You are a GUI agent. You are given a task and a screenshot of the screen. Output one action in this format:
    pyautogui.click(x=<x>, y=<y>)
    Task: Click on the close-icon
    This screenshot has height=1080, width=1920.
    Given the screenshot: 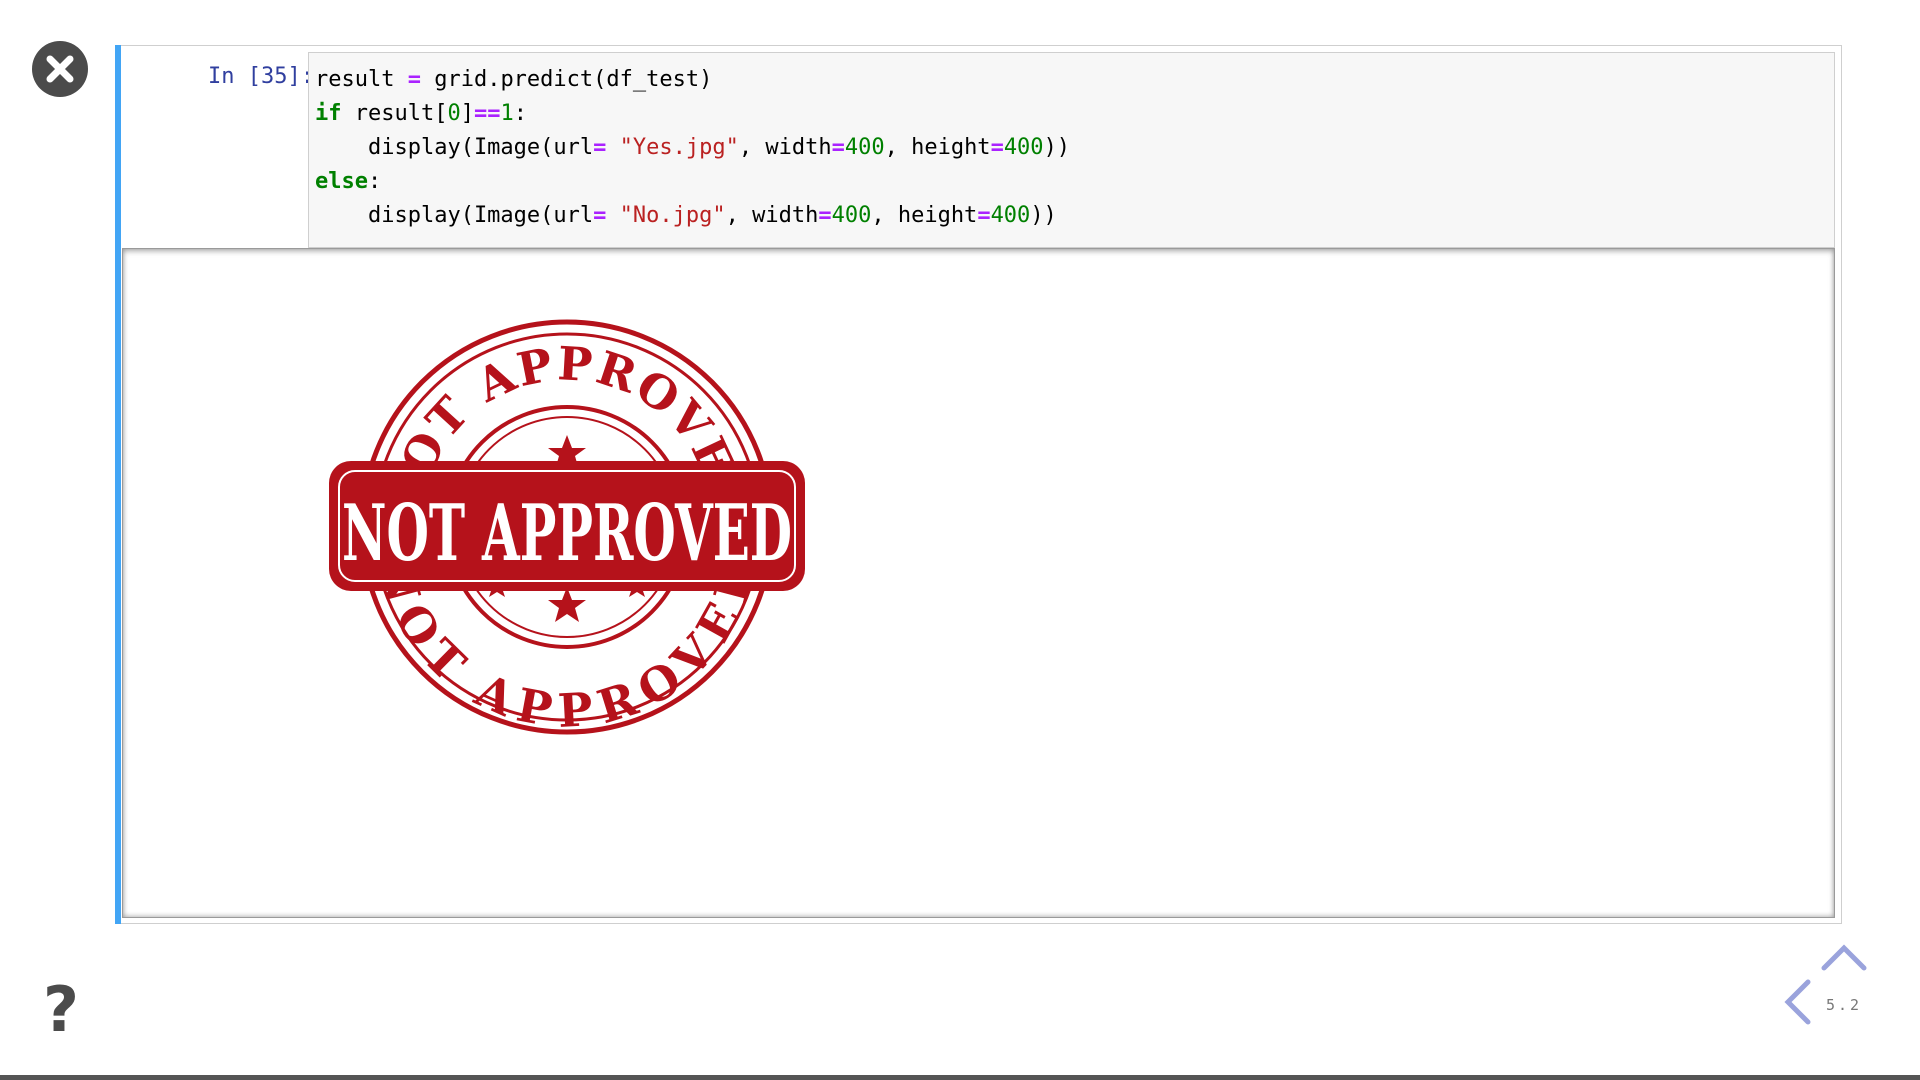 What is the action you would take?
    pyautogui.click(x=60, y=69)
    